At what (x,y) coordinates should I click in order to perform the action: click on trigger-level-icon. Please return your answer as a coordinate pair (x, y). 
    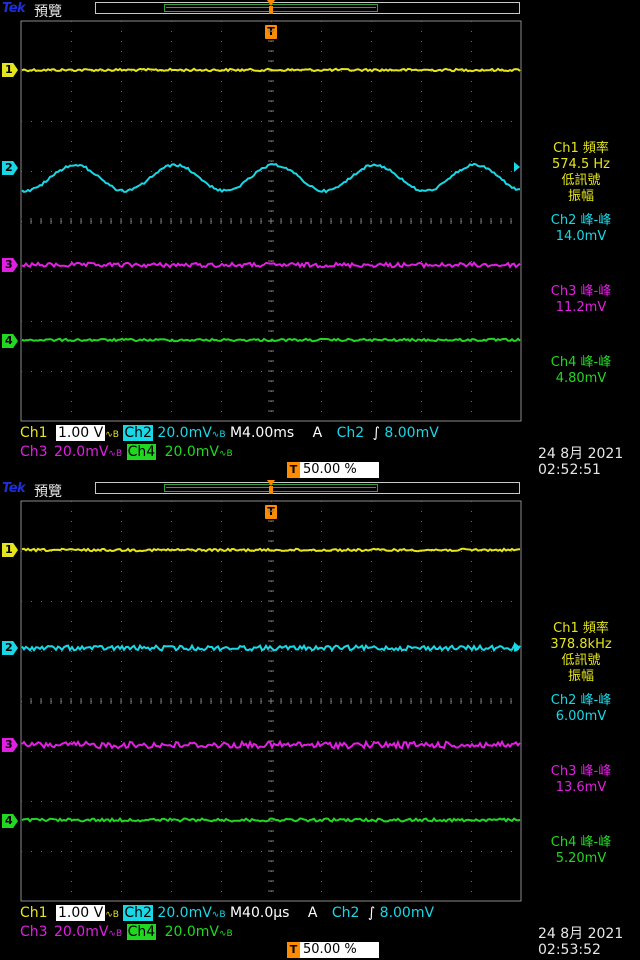
    Looking at the image, I should click on (517, 167).